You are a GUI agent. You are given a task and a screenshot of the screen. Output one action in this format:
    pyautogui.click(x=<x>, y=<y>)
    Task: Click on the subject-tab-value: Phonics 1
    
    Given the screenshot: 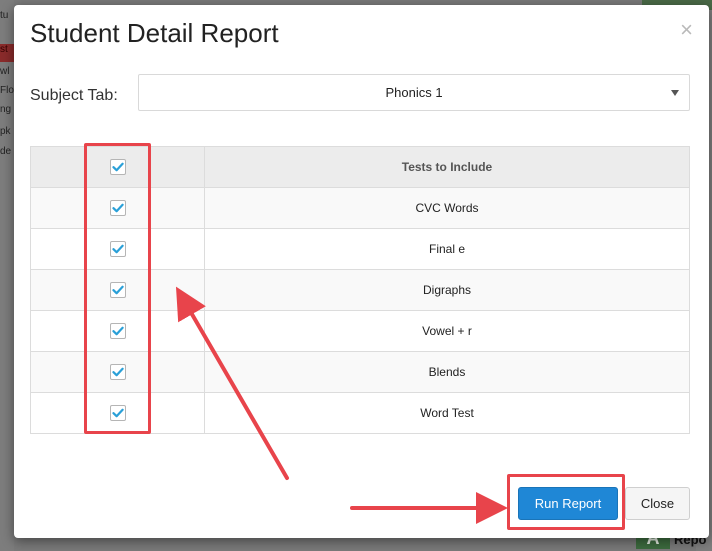 What is the action you would take?
    pyautogui.click(x=414, y=92)
    